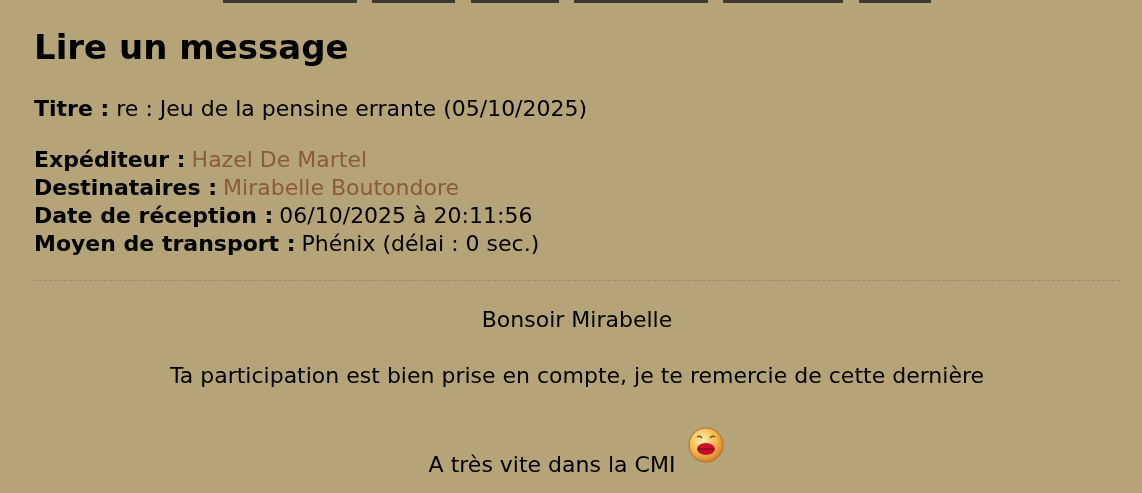 Image resolution: width=1142 pixels, height=493 pixels. I want to click on field-label: Expéditeur :, so click(110, 160).